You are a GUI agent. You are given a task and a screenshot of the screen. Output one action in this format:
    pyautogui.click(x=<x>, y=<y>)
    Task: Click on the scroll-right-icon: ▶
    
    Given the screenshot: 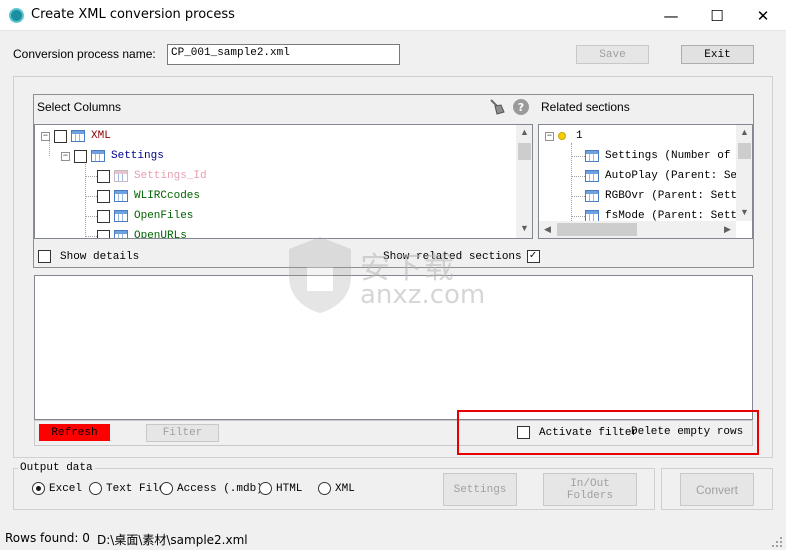 What is the action you would take?
    pyautogui.click(x=727, y=229)
    